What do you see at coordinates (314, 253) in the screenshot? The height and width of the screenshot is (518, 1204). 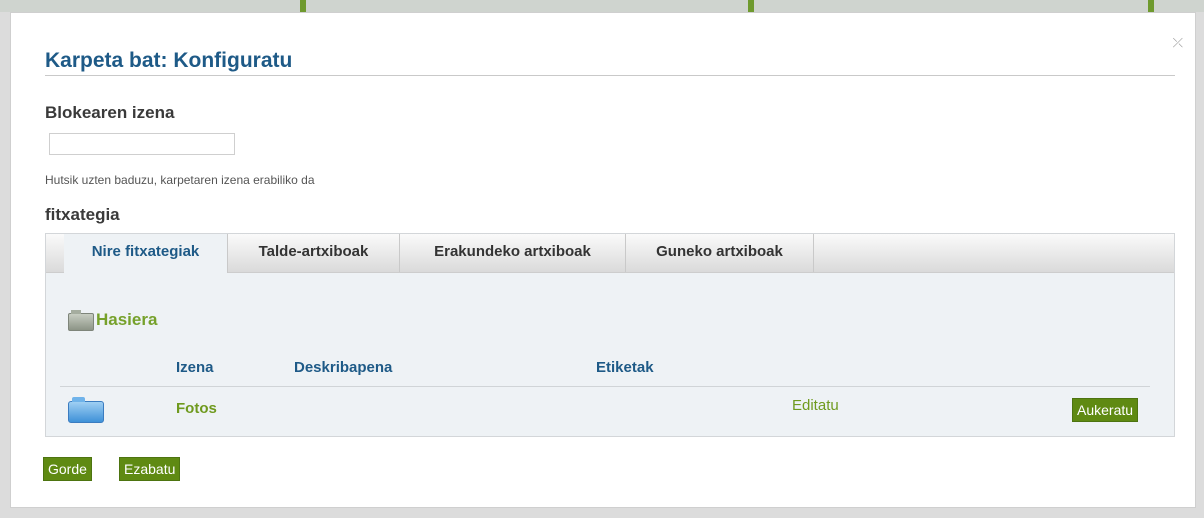 I see `tab-group-files: Talde-artxiboak` at bounding box center [314, 253].